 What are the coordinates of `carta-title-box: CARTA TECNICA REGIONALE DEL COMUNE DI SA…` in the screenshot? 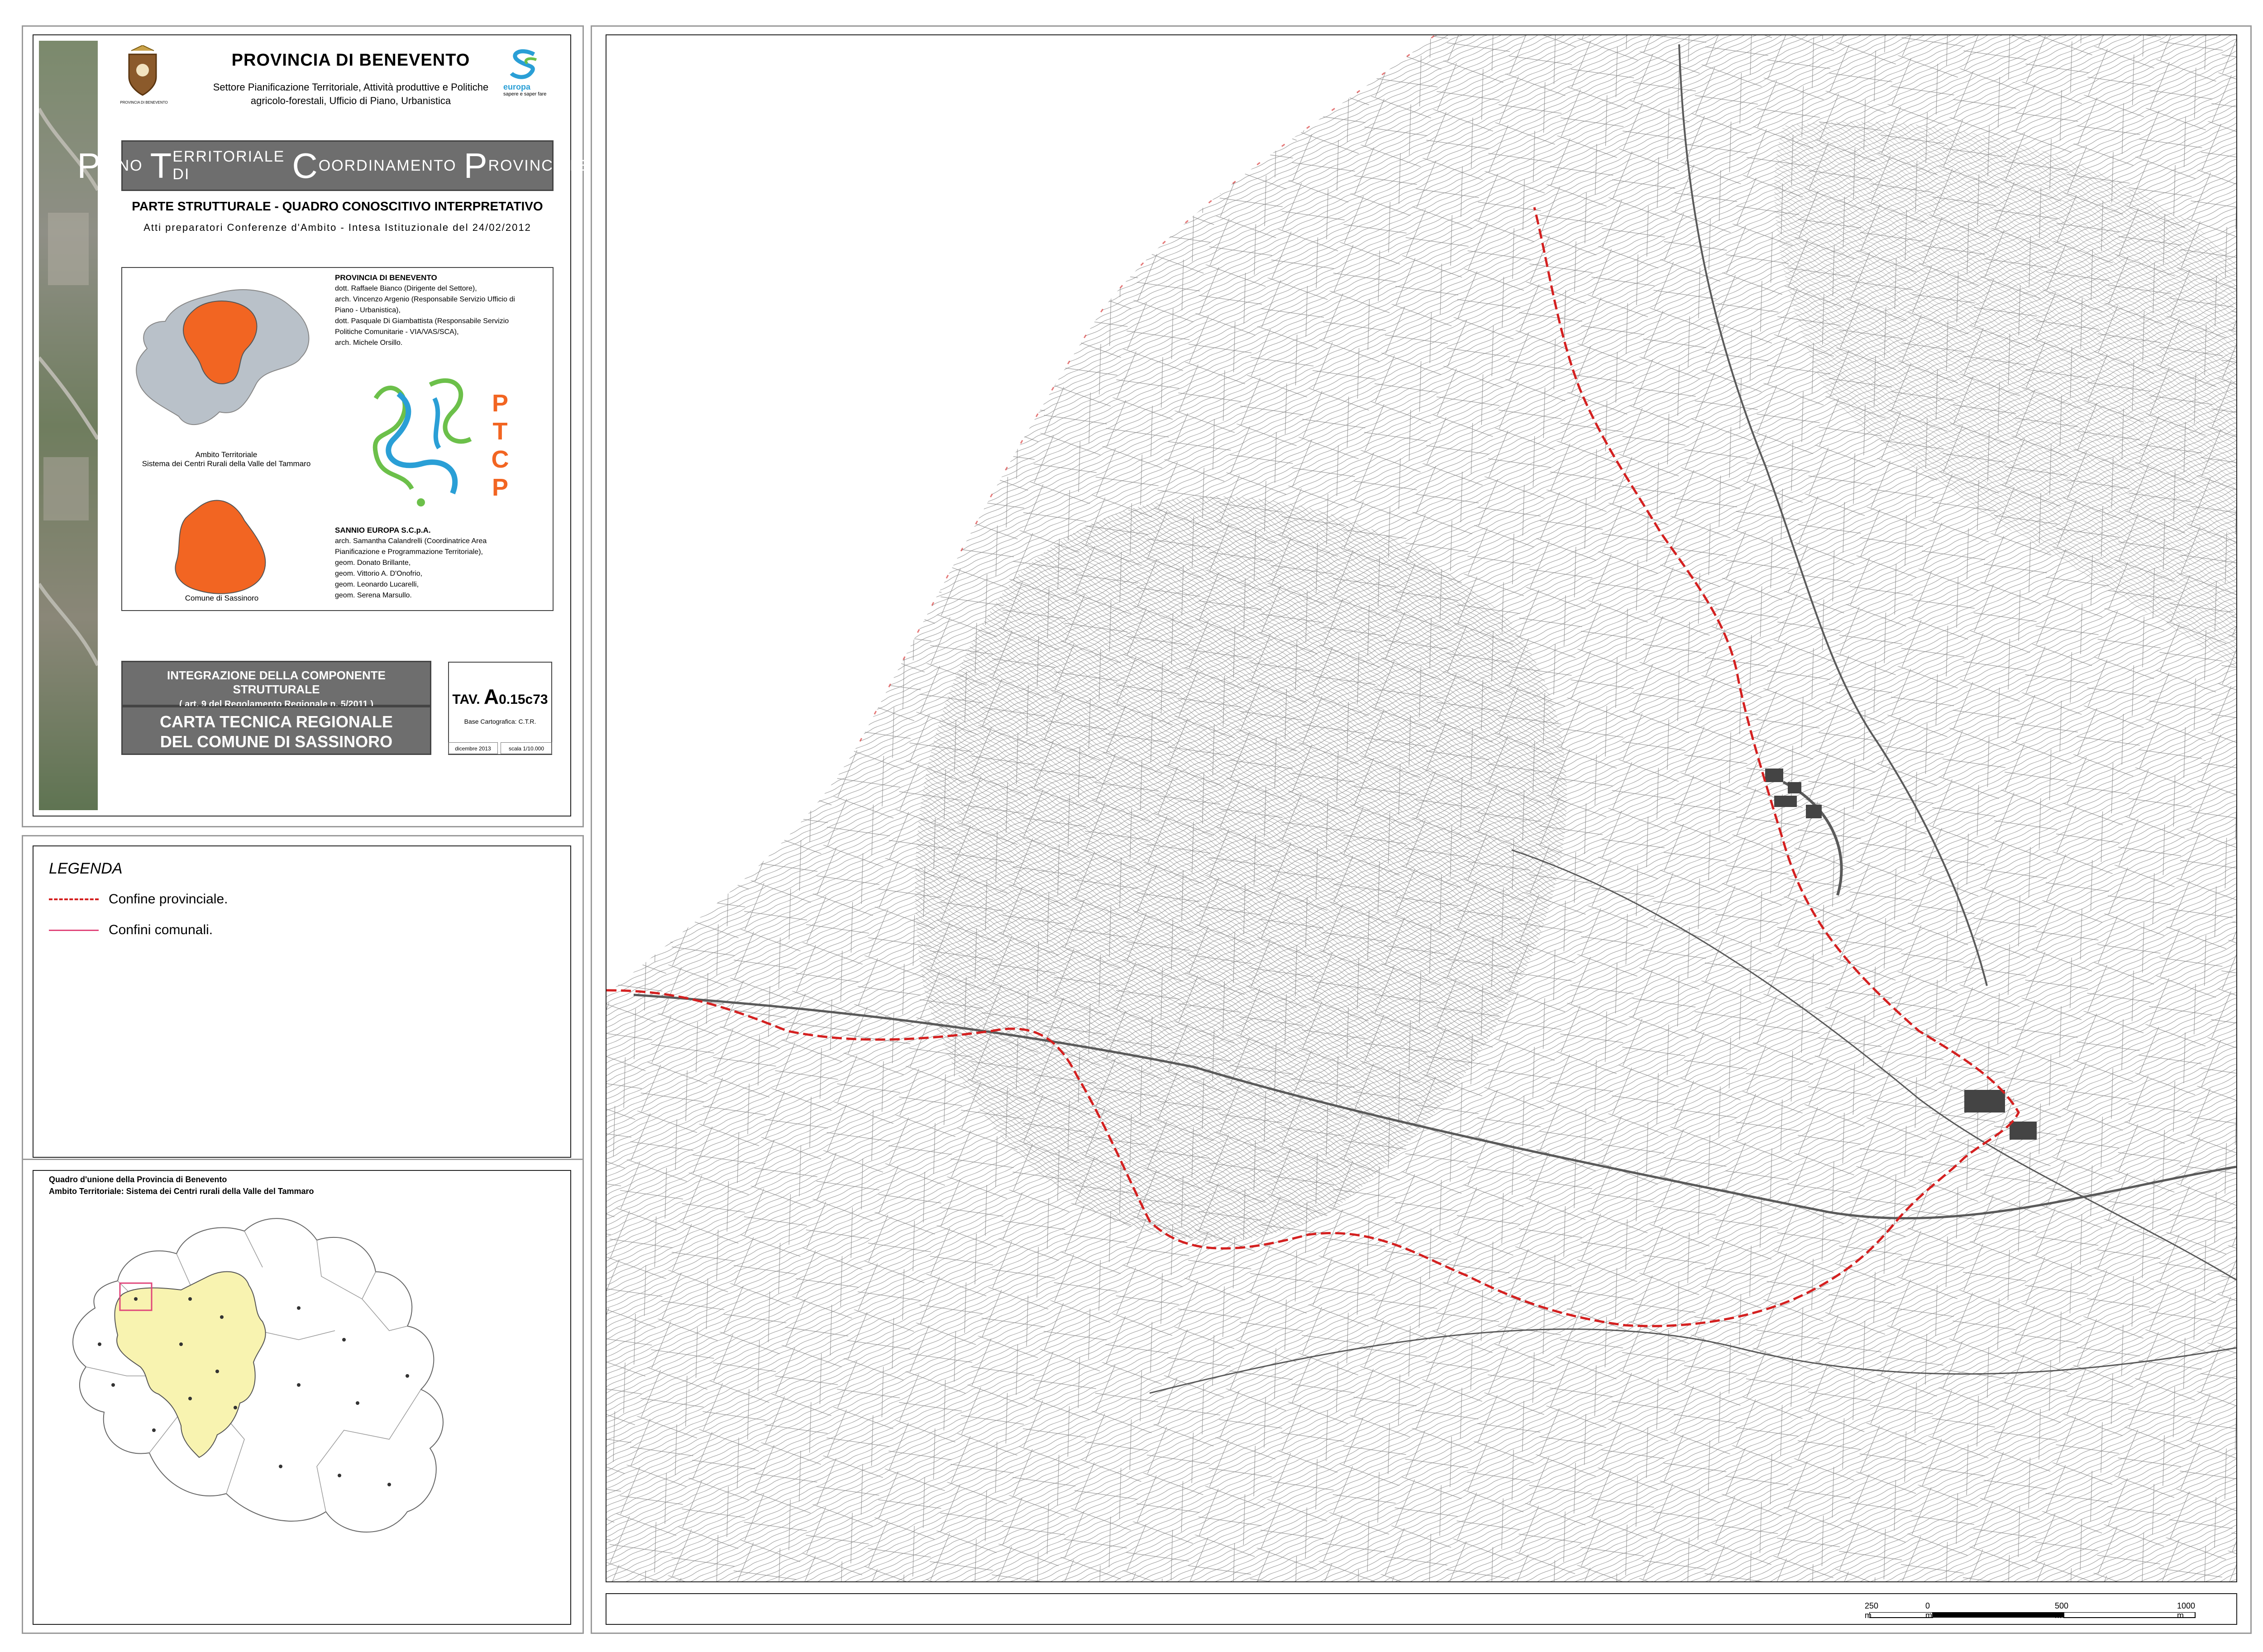 It's located at (276, 730).